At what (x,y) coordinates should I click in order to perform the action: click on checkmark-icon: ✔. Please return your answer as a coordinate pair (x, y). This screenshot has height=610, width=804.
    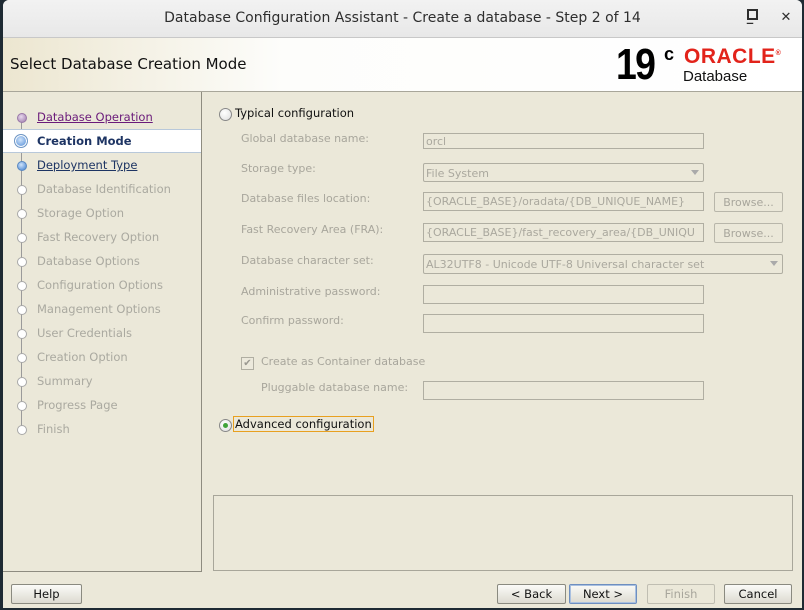
    Looking at the image, I should click on (247, 363).